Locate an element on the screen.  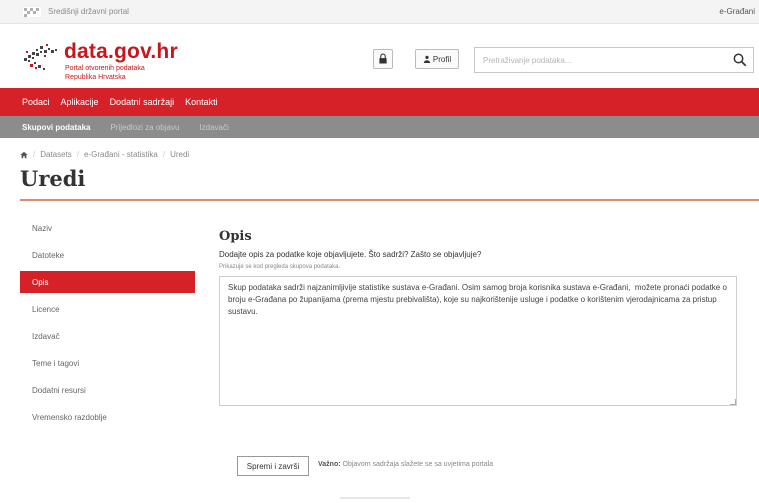
textarea-resize-handle is located at coordinates (733, 402).